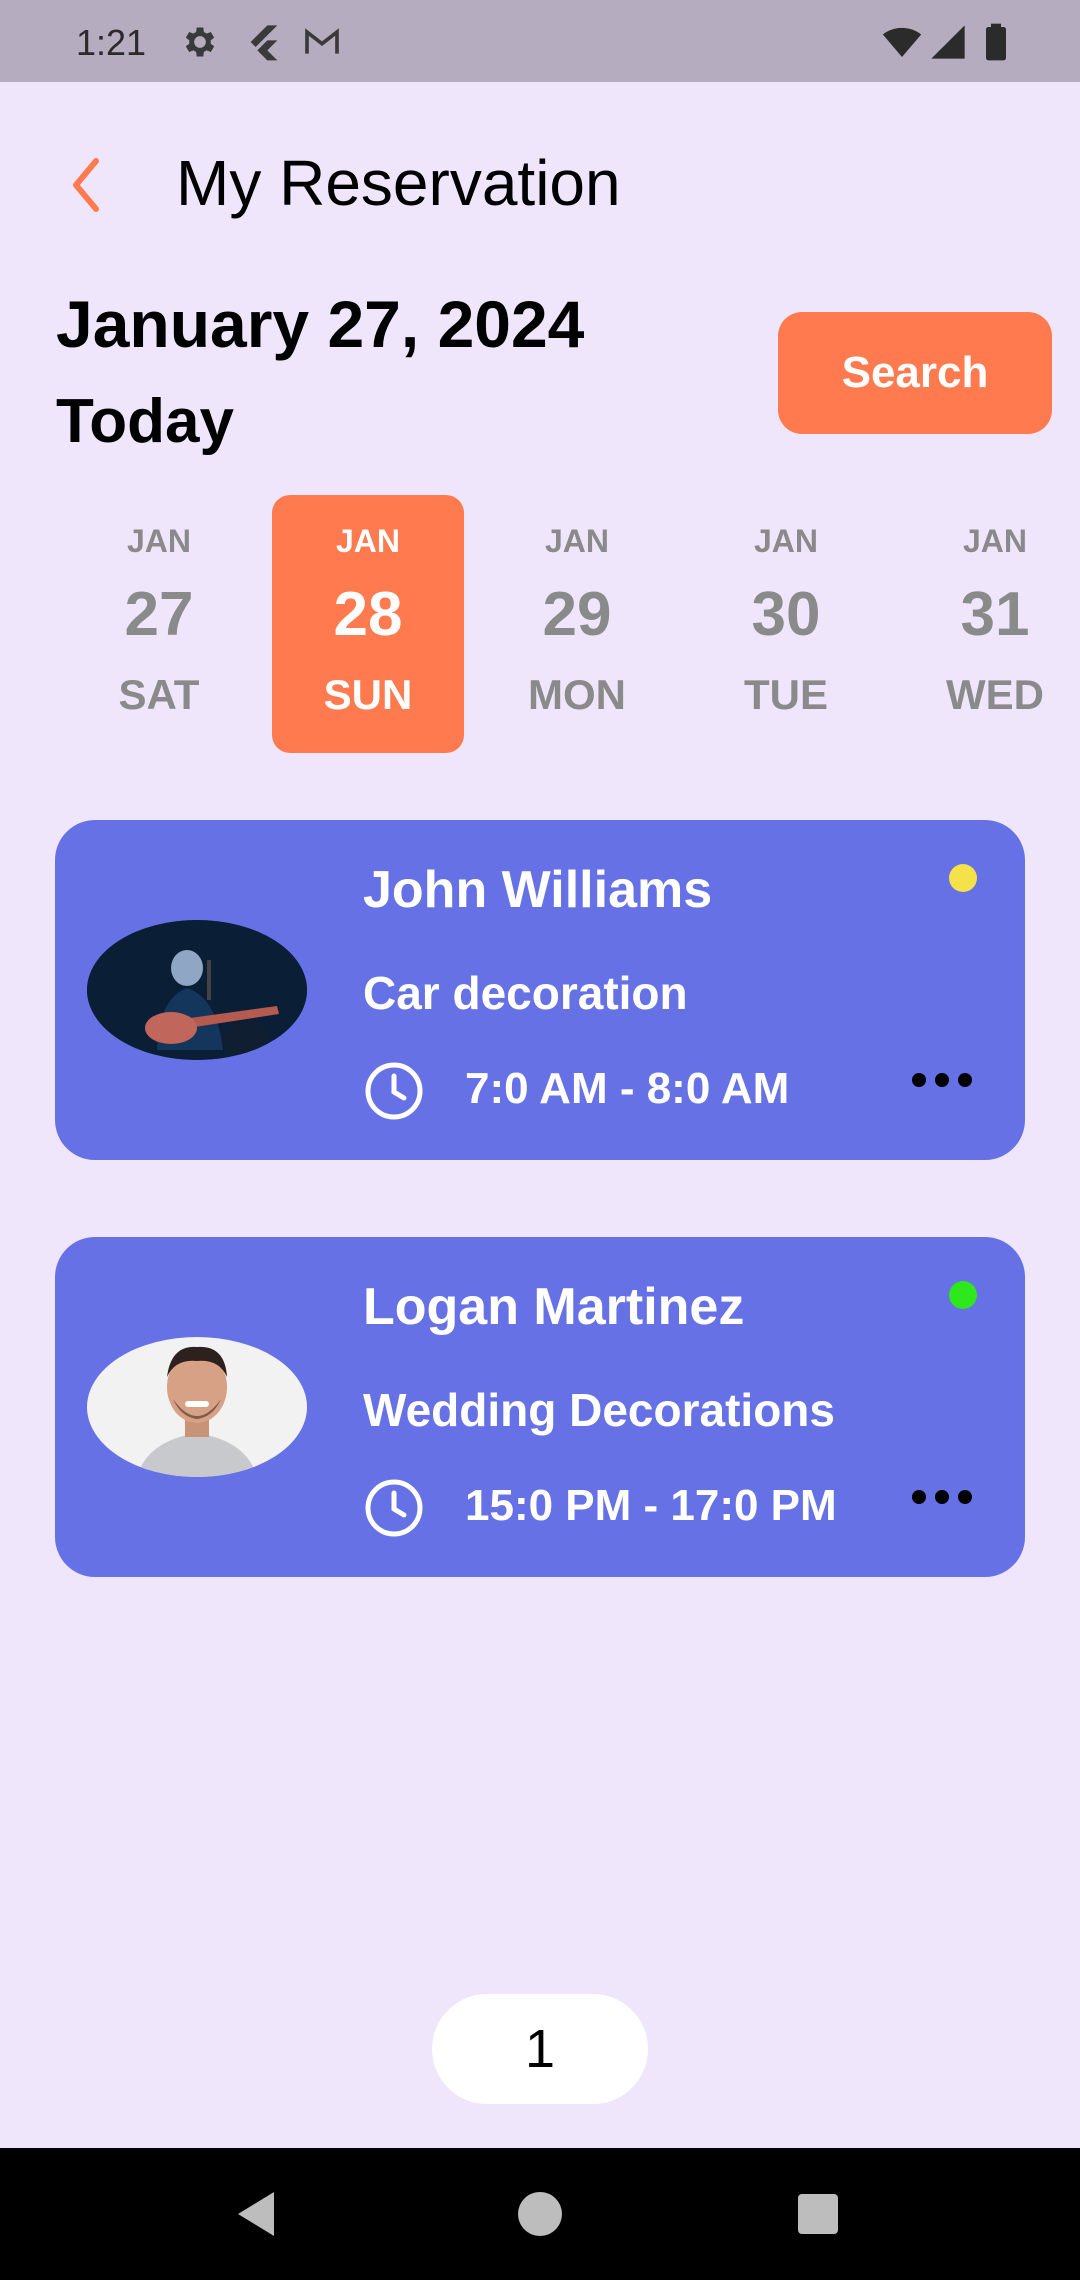 This screenshot has height=2280, width=1080. Describe the element at coordinates (540, 41) in the screenshot. I see `status-bar: 1:21` at that location.